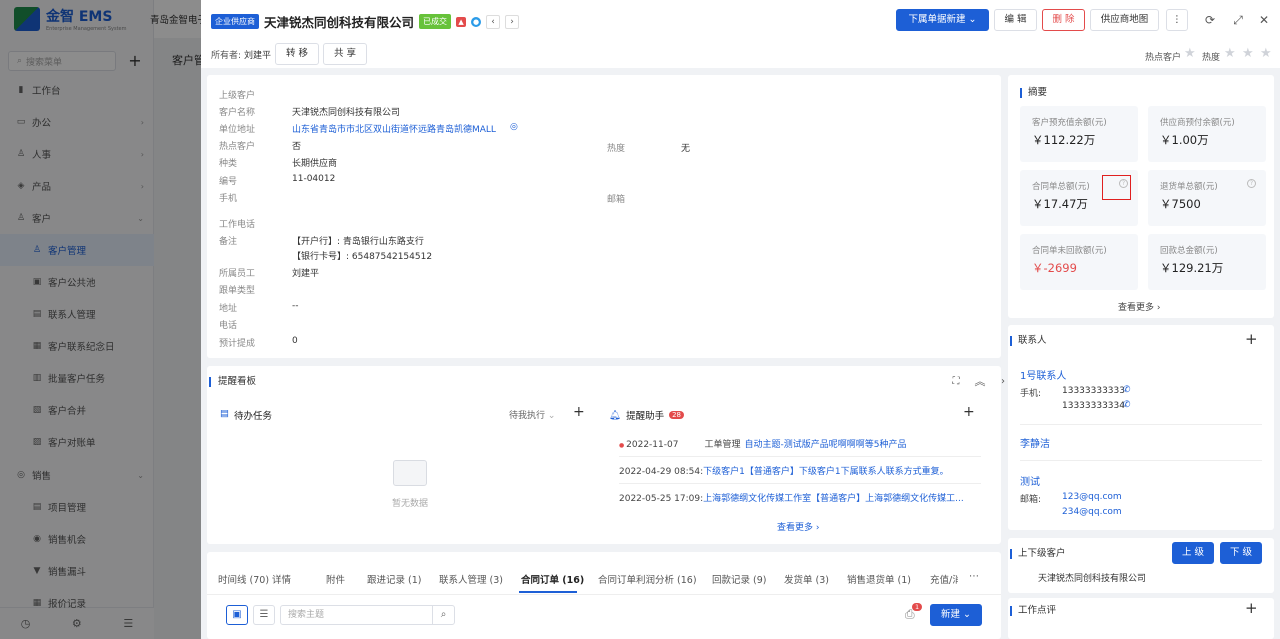 The width and height of the screenshot is (1280, 639). What do you see at coordinates (1015, 20) in the screenshot?
I see `edit-button: 编 辑` at bounding box center [1015, 20].